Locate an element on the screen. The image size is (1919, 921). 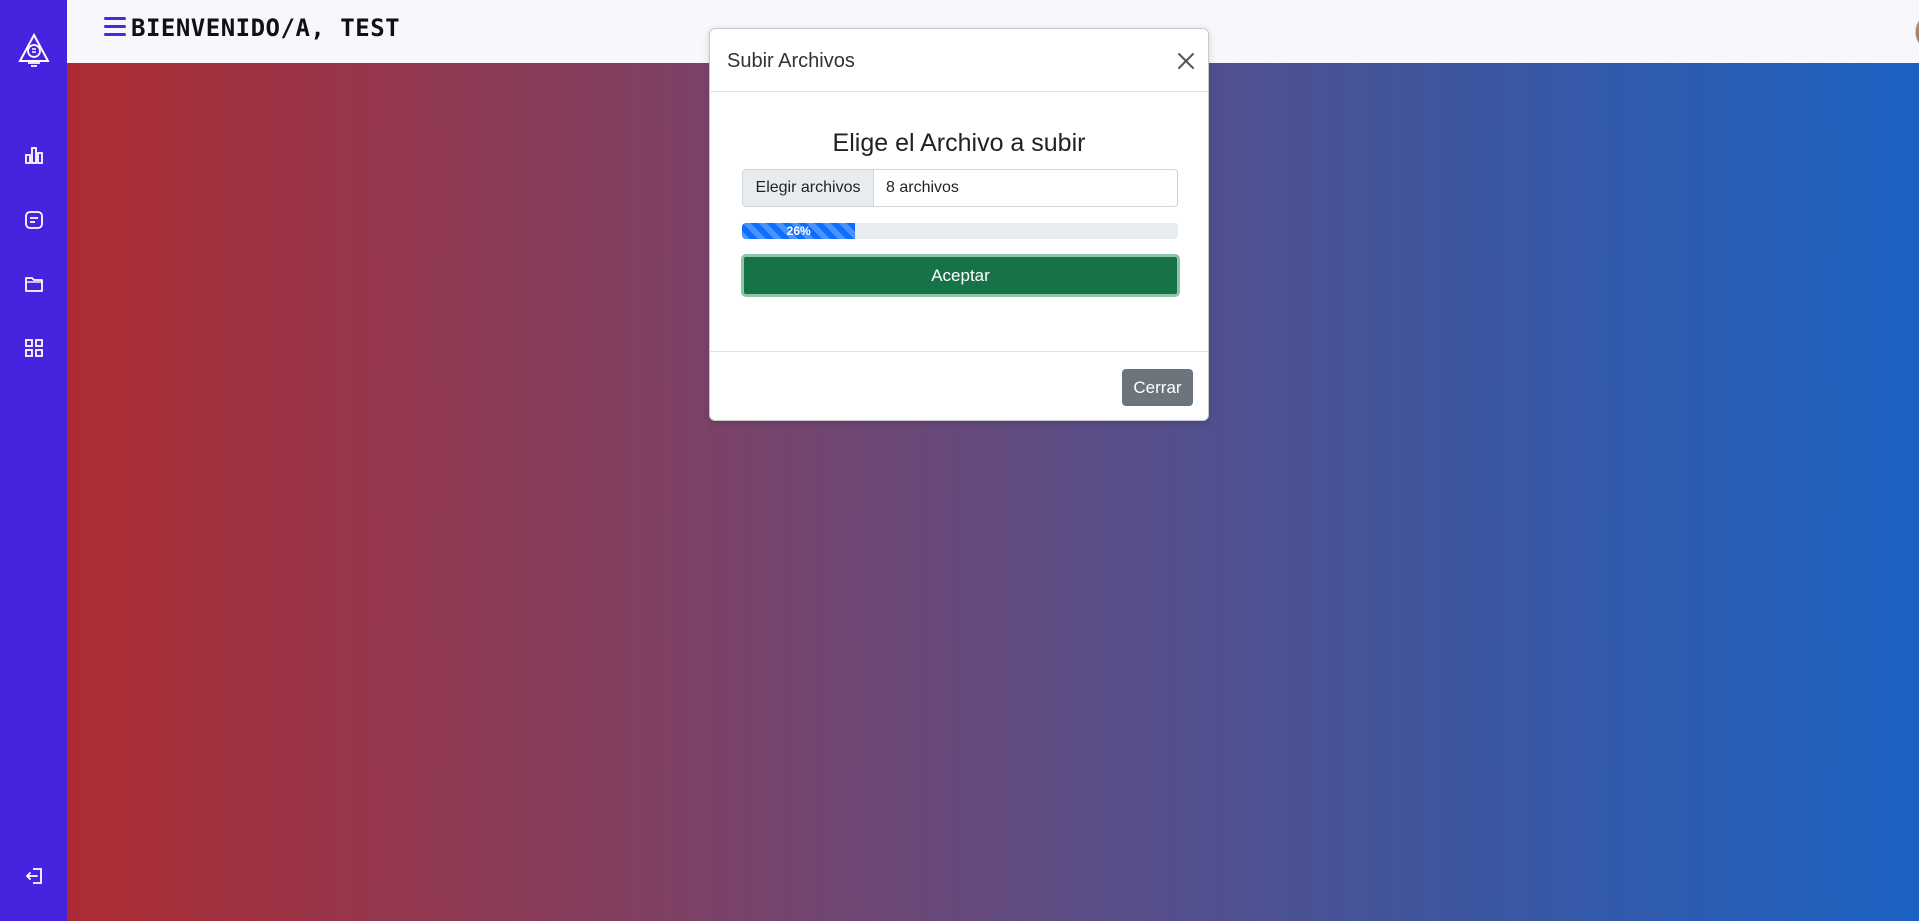
modal-header: Subir Archivos is located at coordinates (959, 60).